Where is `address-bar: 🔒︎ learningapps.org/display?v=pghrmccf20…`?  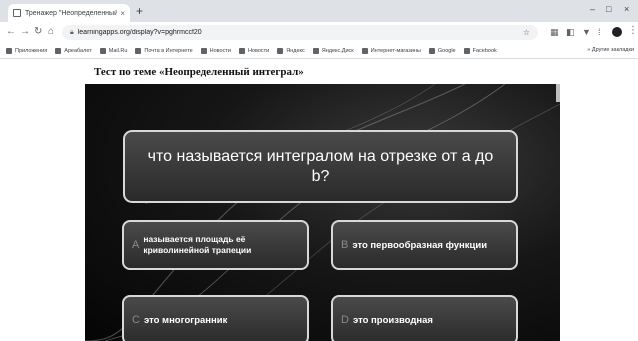
address-bar: 🔒︎ learningapps.org/display?v=pghrmccf20… is located at coordinates (300, 32).